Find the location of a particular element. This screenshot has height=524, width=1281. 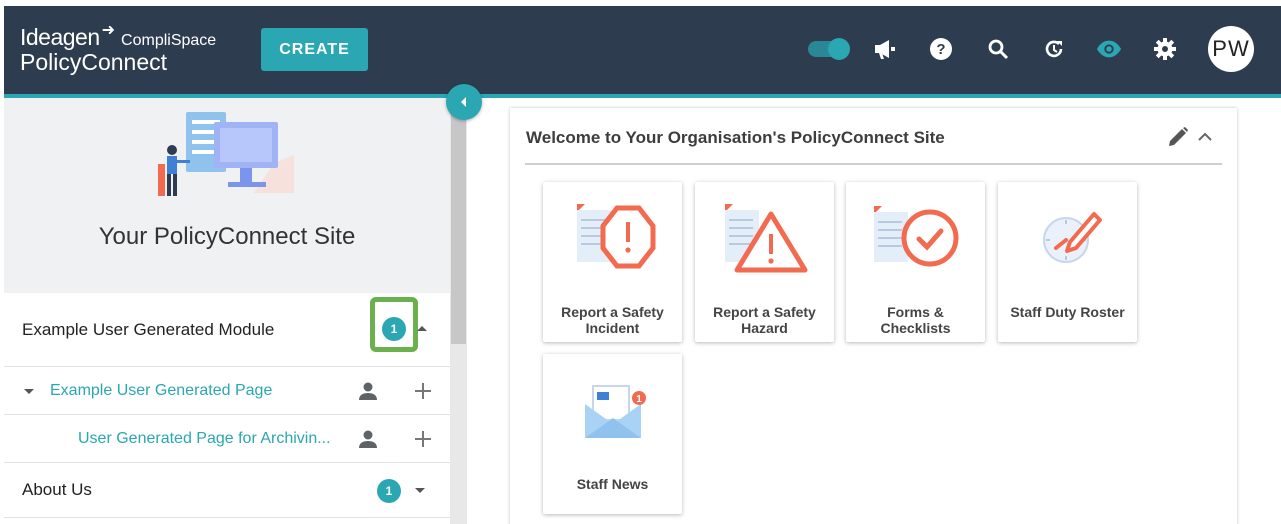

brand-complispace: CompliSpace is located at coordinates (169, 40).